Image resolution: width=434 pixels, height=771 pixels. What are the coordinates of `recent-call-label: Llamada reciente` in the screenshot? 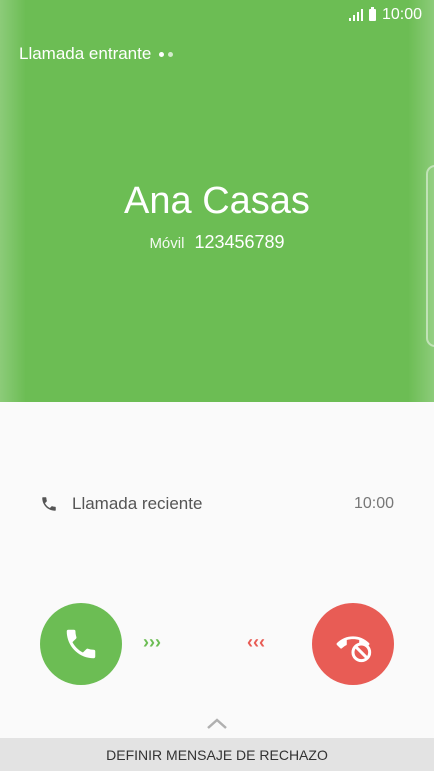 It's located at (137, 503).